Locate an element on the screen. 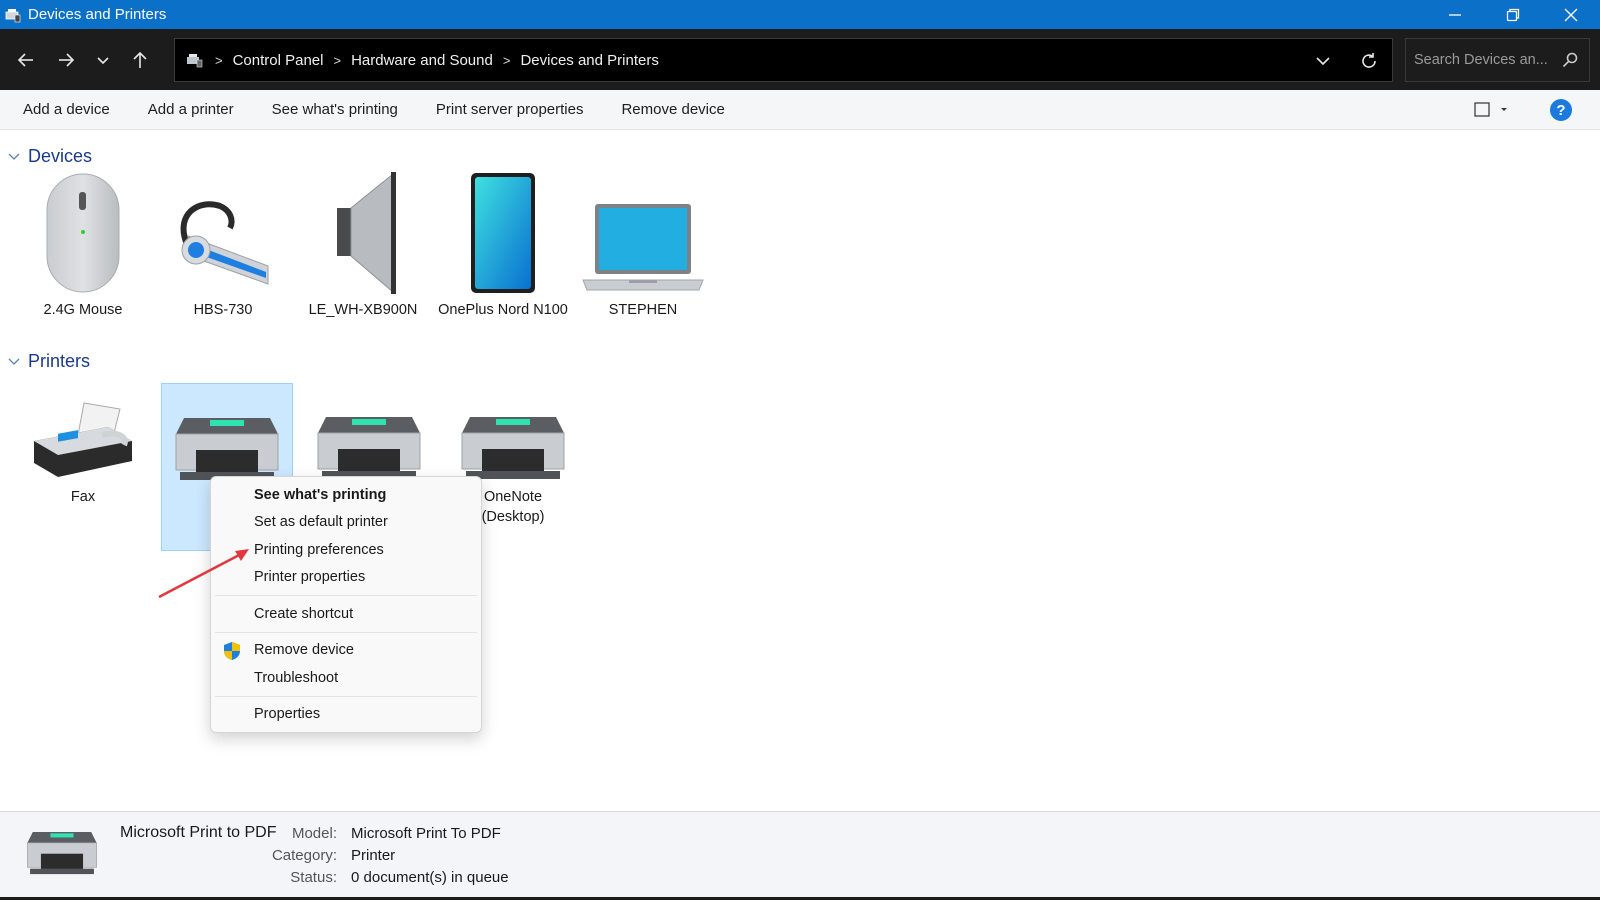 The width and height of the screenshot is (1600, 900). menu-item-remove-device: Remove device is located at coordinates (346, 651).